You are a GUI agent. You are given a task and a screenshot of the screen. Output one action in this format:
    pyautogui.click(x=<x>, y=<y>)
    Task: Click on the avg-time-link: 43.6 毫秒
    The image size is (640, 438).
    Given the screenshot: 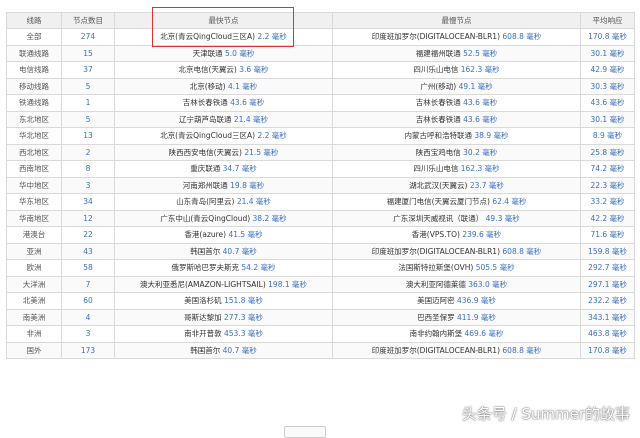 What is the action you would take?
    pyautogui.click(x=607, y=102)
    